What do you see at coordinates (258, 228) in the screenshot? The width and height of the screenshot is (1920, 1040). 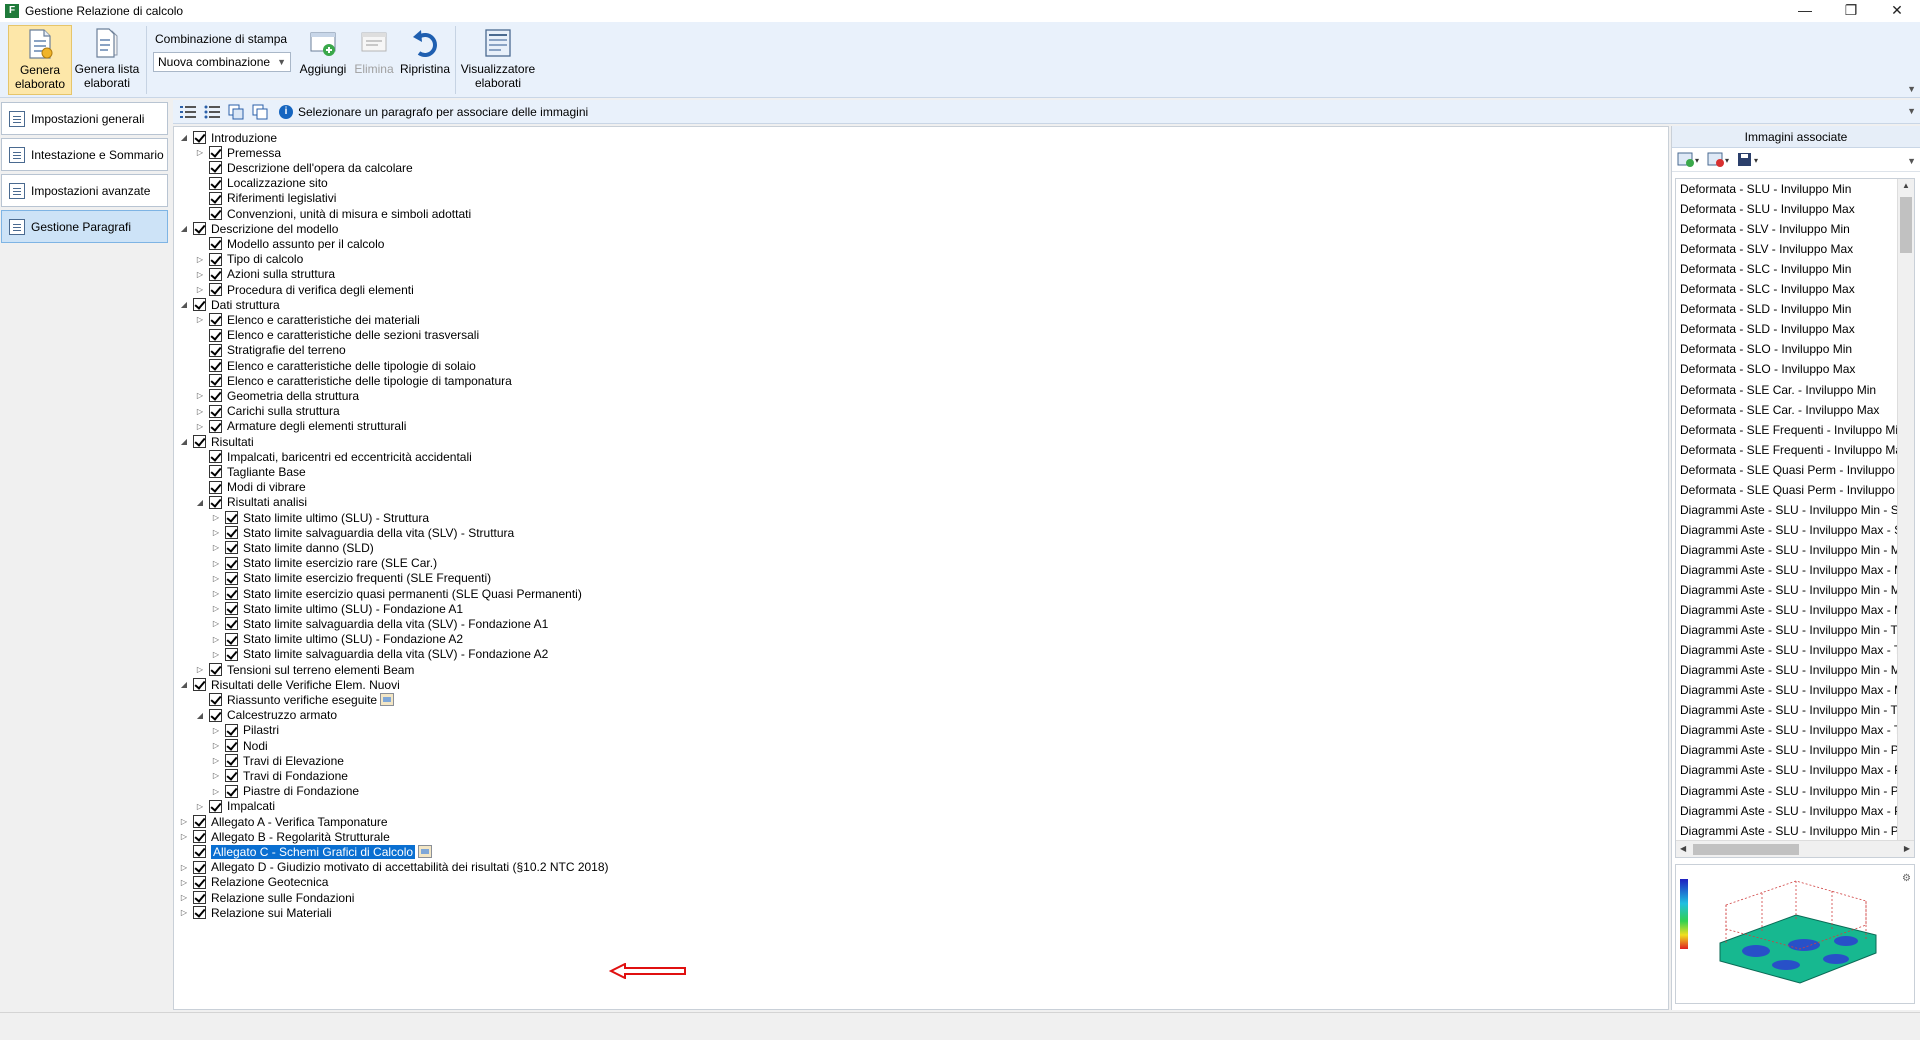 I see `tree-row: ◢ Descrizione del modello` at bounding box center [258, 228].